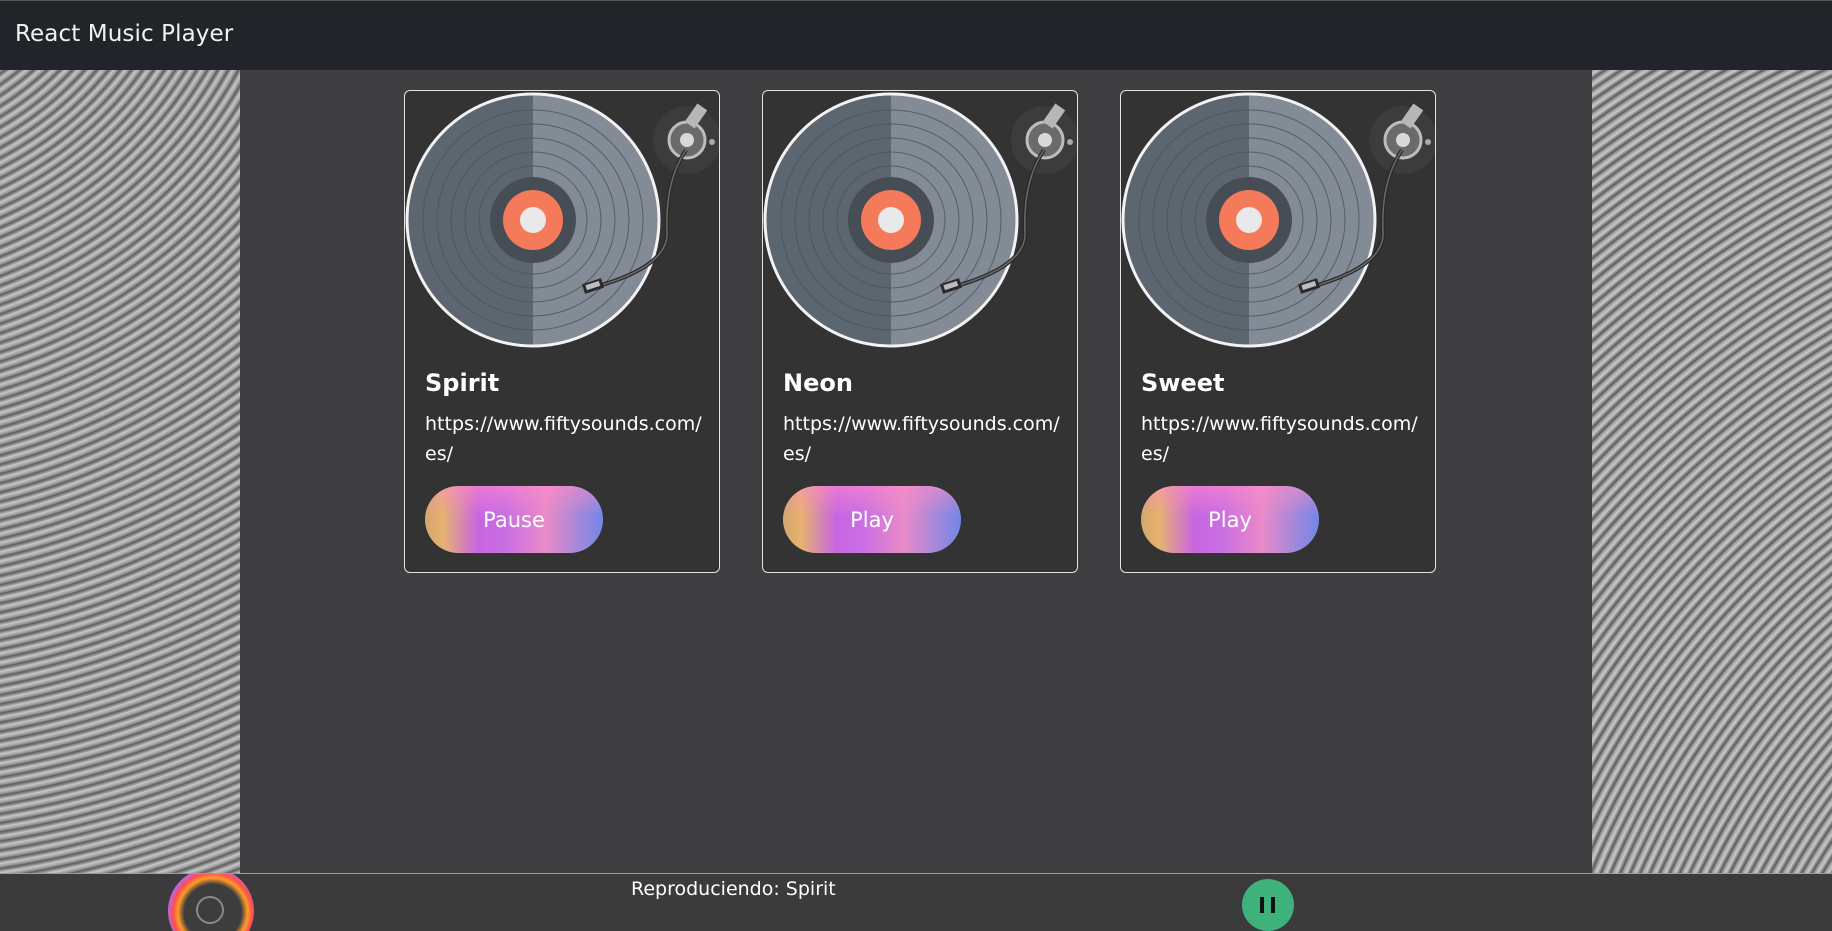 The image size is (1832, 931). I want to click on song-title: Neon, so click(818, 383).